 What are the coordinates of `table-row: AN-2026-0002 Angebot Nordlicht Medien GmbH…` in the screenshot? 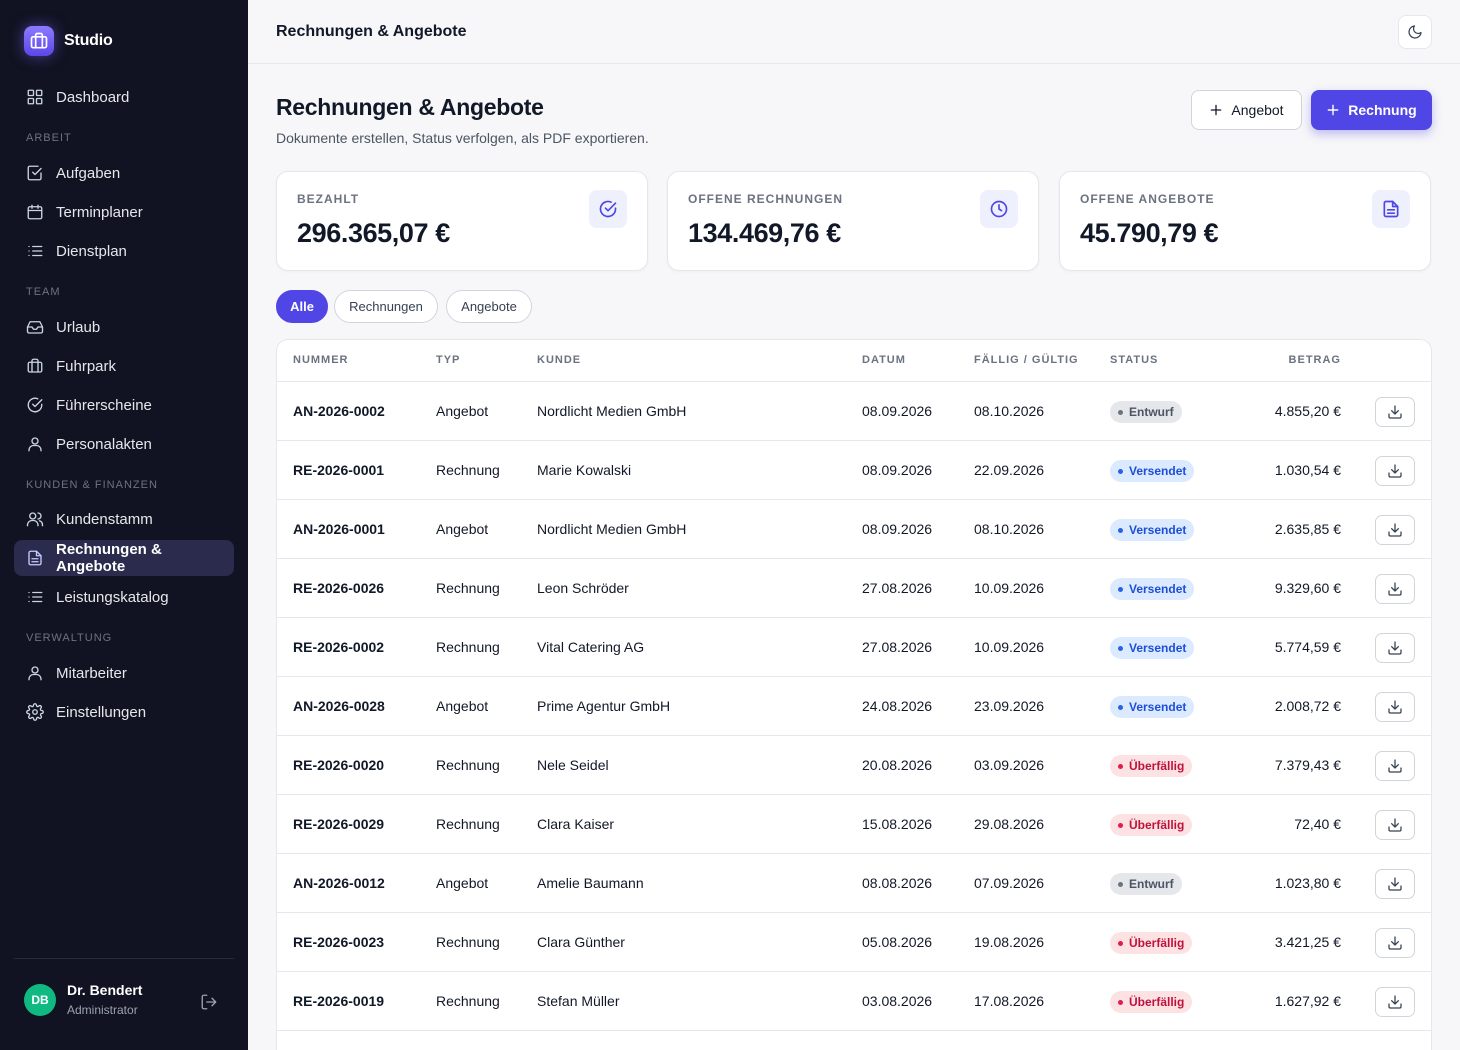 It's located at (854, 411).